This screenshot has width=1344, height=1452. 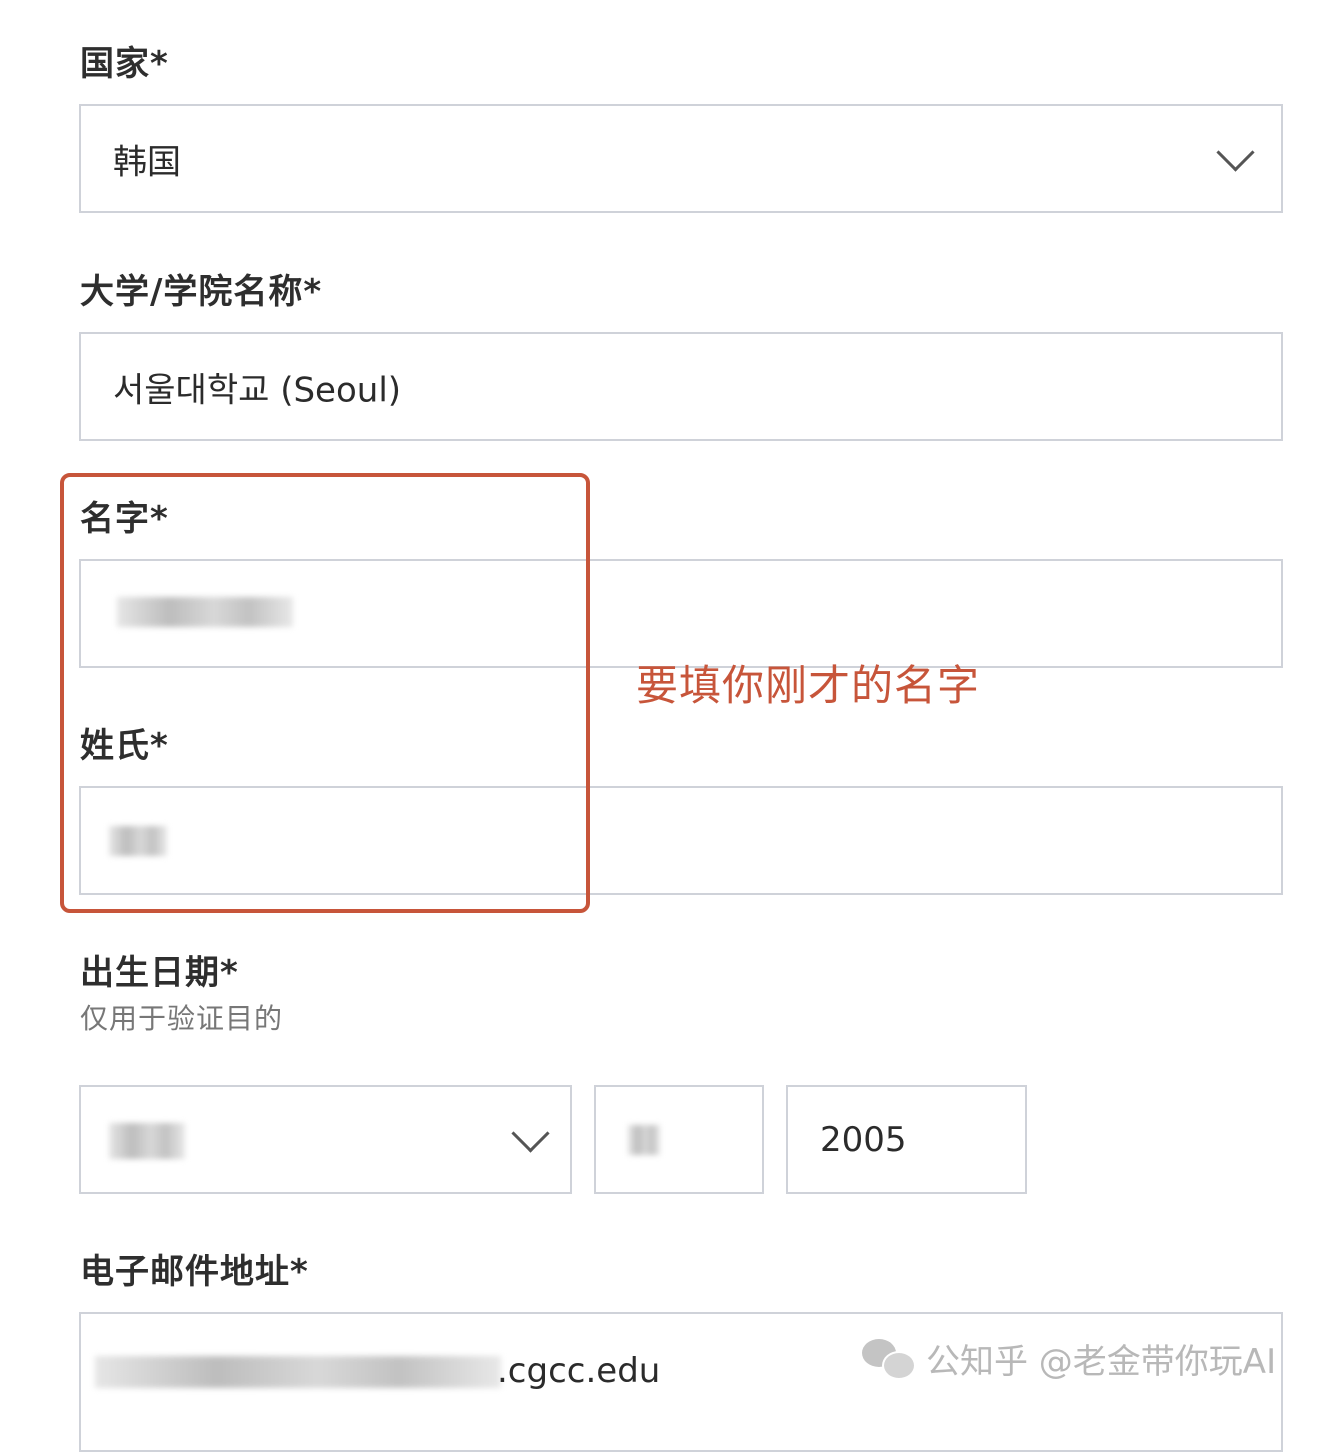 What do you see at coordinates (298, 1372) in the screenshot?
I see `redacted-email-local-part` at bounding box center [298, 1372].